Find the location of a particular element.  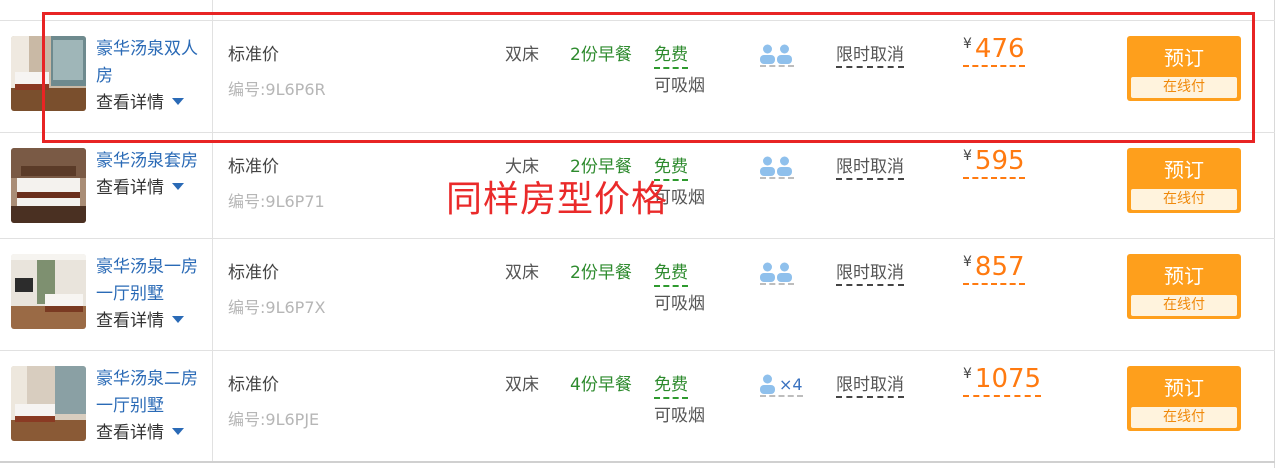

max-guests-indicator: ×4 is located at coordinates (781, 382).